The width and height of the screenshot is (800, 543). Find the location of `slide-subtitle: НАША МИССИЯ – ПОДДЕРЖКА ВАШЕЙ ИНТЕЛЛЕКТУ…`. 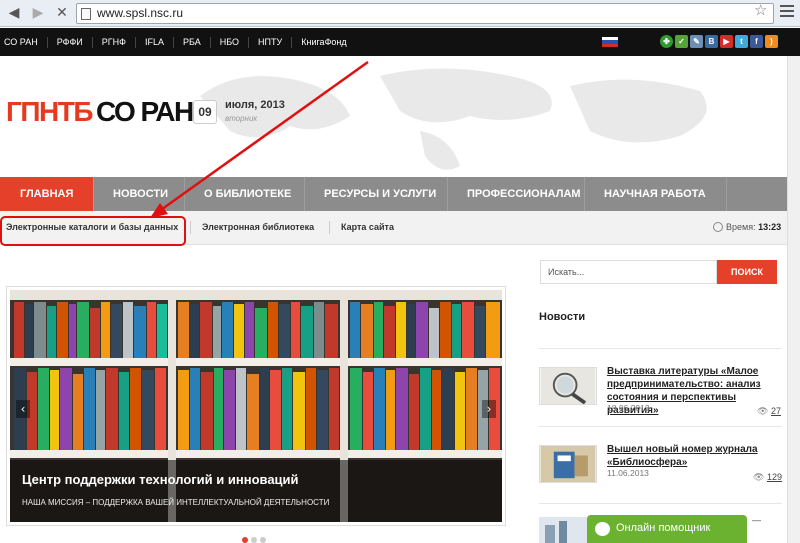

slide-subtitle: НАША МИССИЯ – ПОДДЕРЖКА ВАШЕЙ ИНТЕЛЛЕКТУ… is located at coordinates (176, 502).